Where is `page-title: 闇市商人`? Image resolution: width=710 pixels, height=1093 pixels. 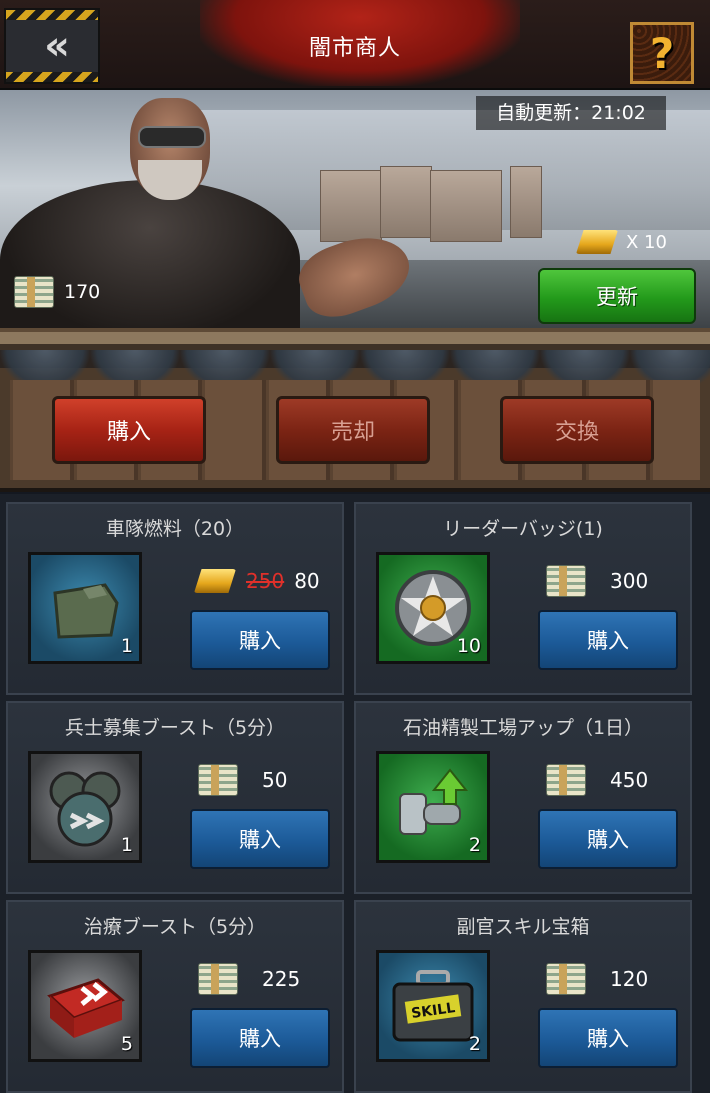
page-title: 闇市商人 is located at coordinates (354, 48).